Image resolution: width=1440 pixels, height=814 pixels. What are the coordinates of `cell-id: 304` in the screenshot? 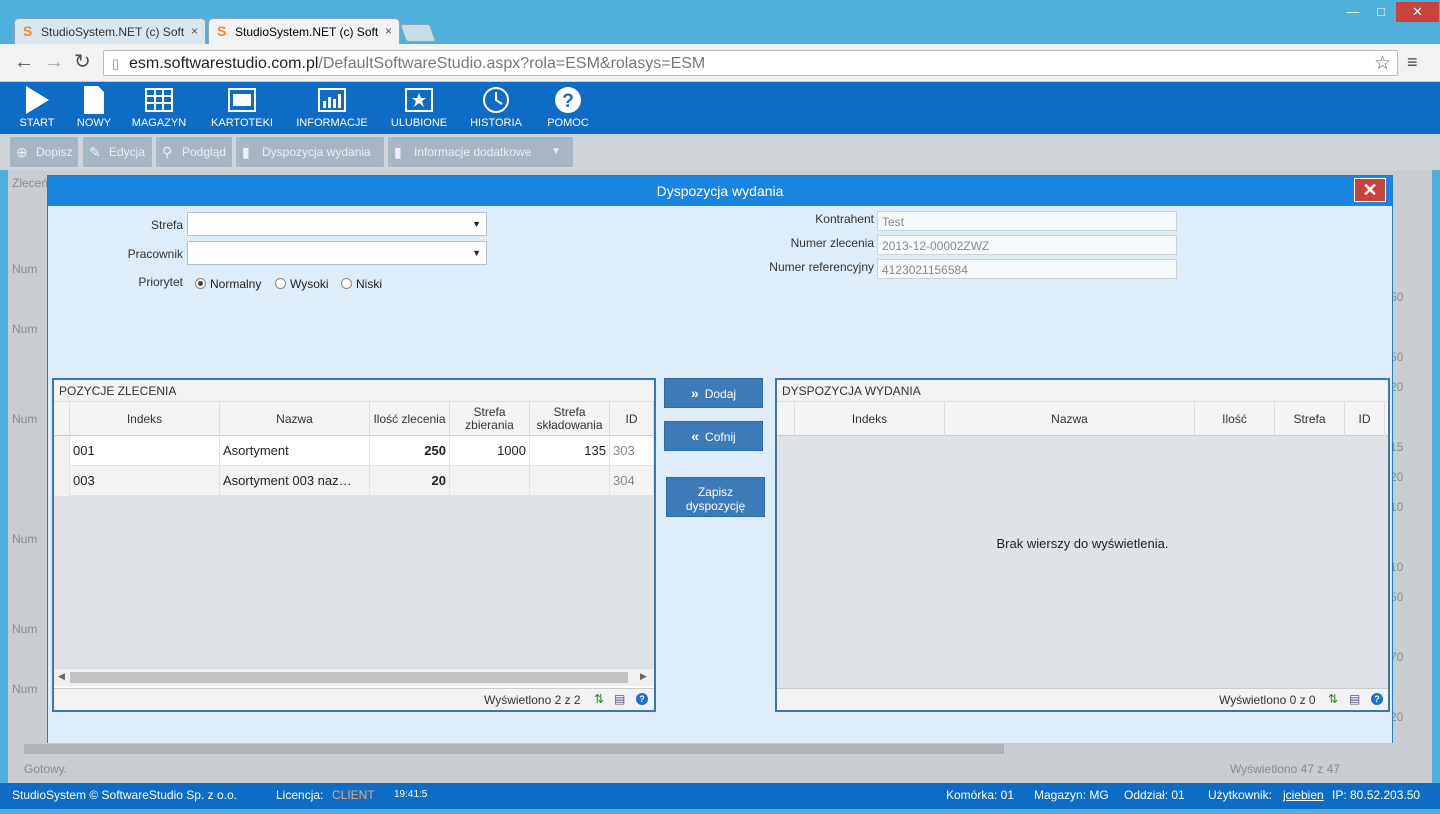 It's located at (632, 481).